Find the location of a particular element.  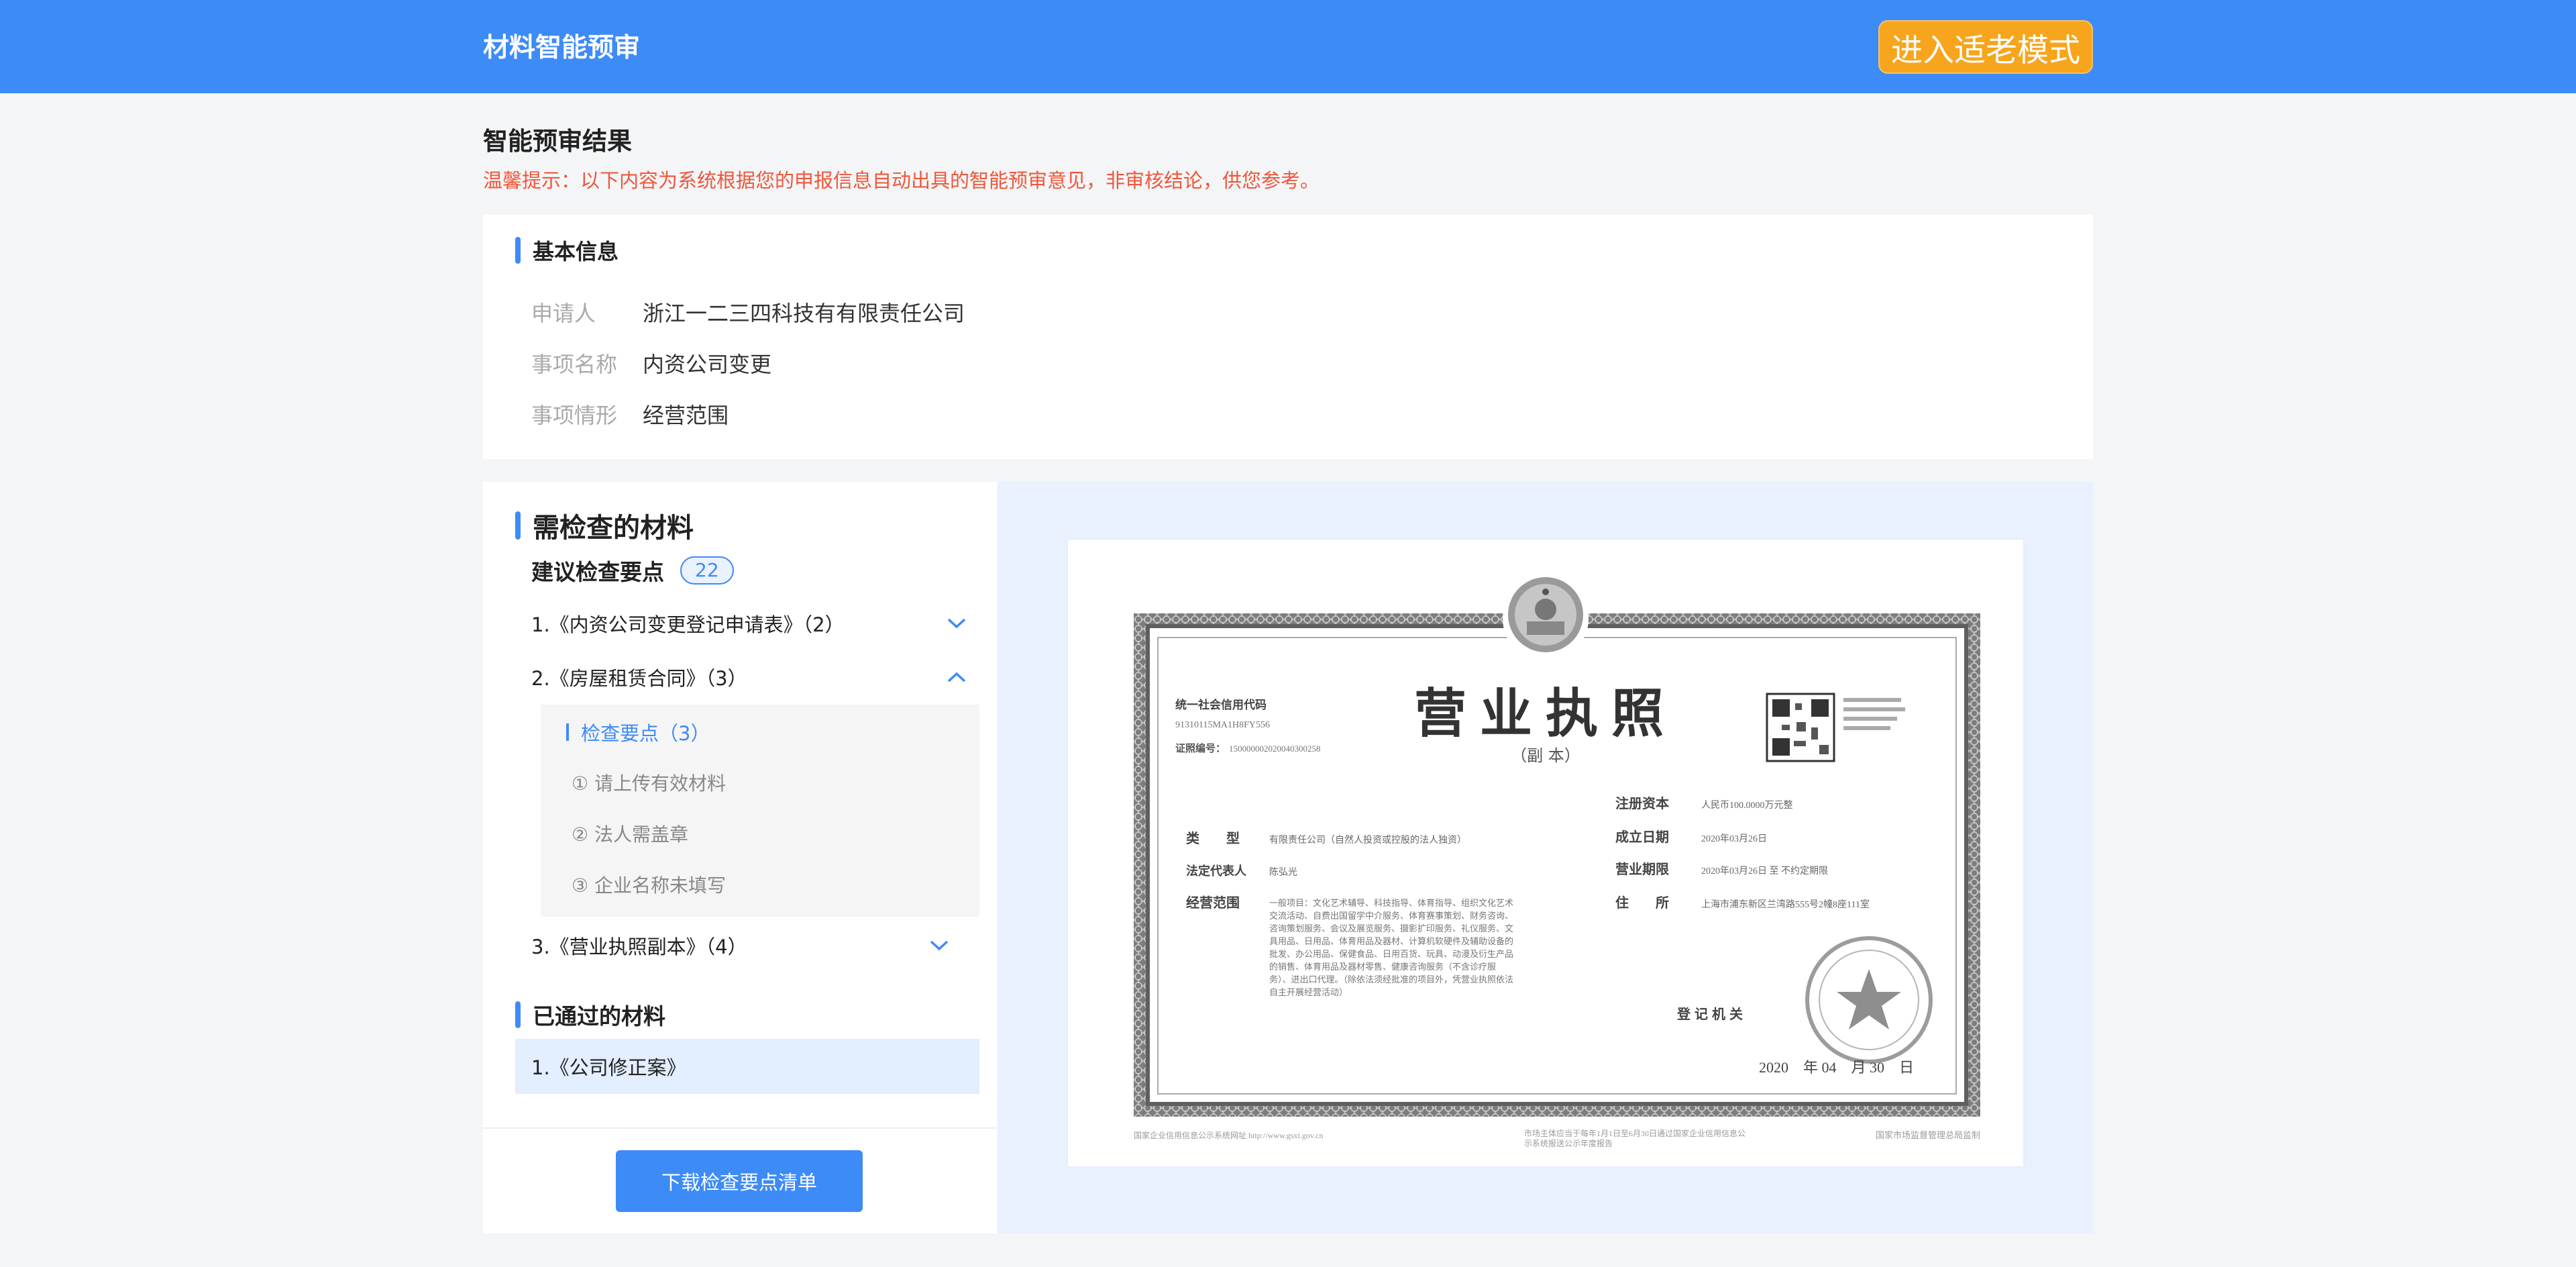

license-subtitle: （副 本） is located at coordinates (1545, 755).